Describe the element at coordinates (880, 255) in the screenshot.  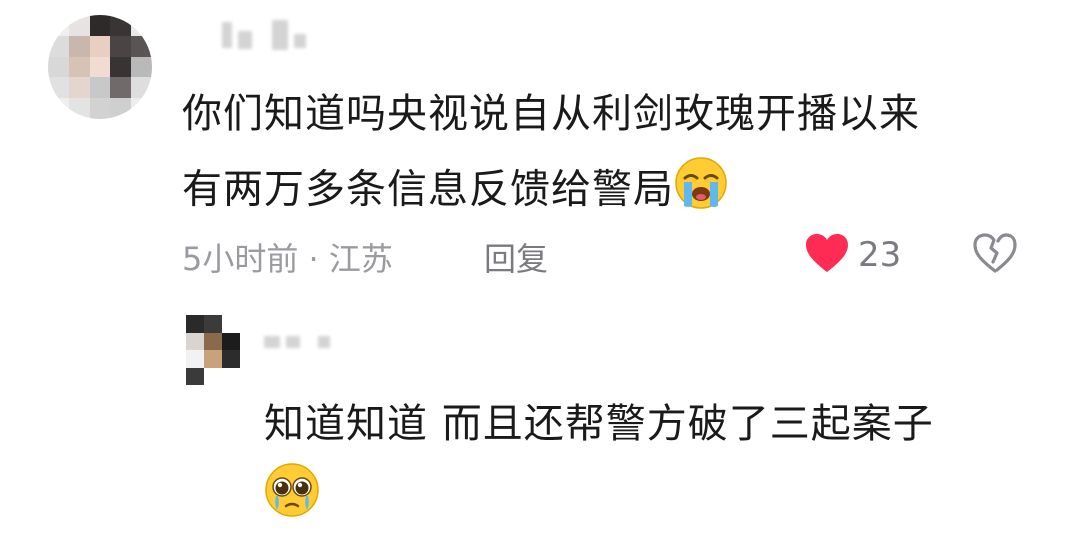
I see `like-count: 23` at that location.